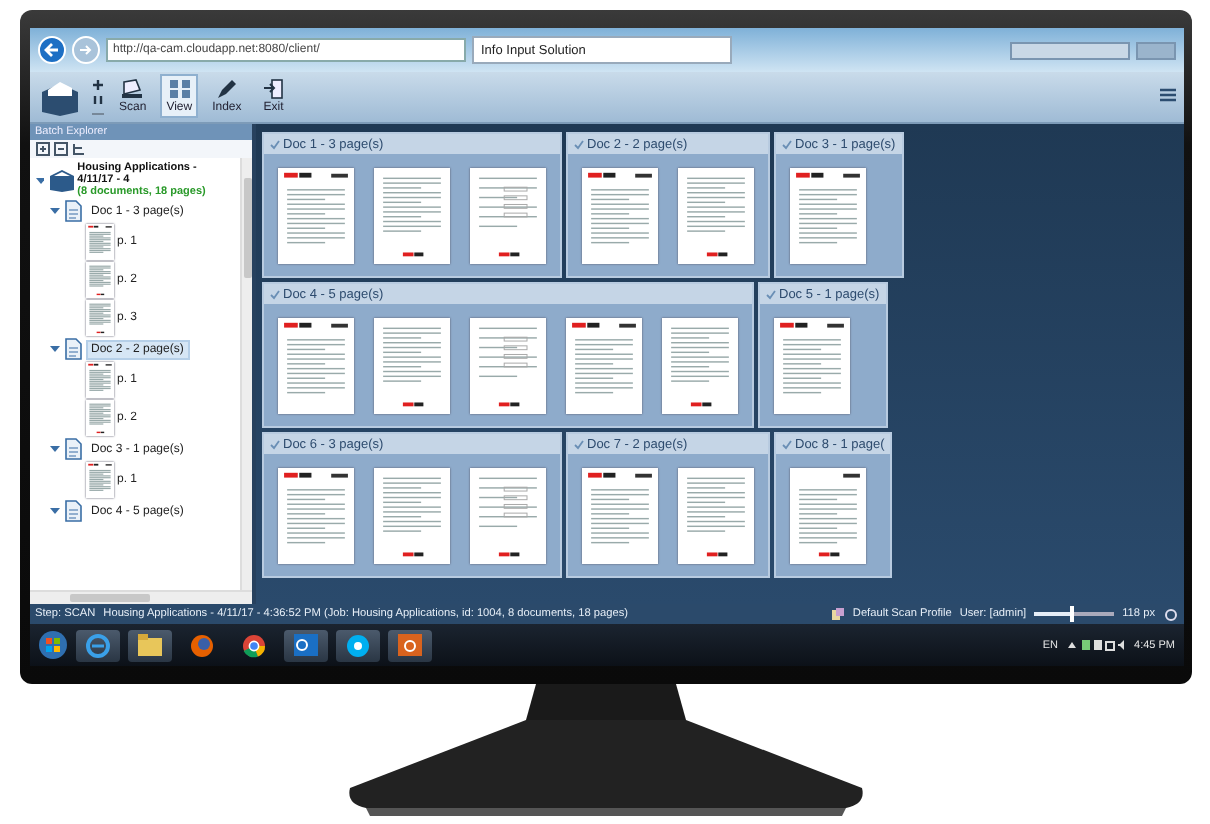 The image size is (1210, 824). Describe the element at coordinates (132, 89) in the screenshot. I see `scanner-icon` at that location.